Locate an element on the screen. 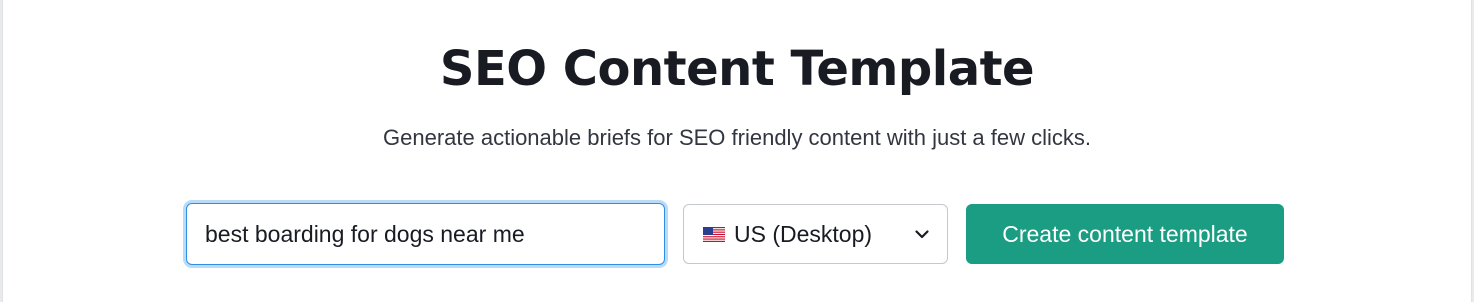 The height and width of the screenshot is (302, 1474). page-title: SEO Content Template is located at coordinates (737, 69).